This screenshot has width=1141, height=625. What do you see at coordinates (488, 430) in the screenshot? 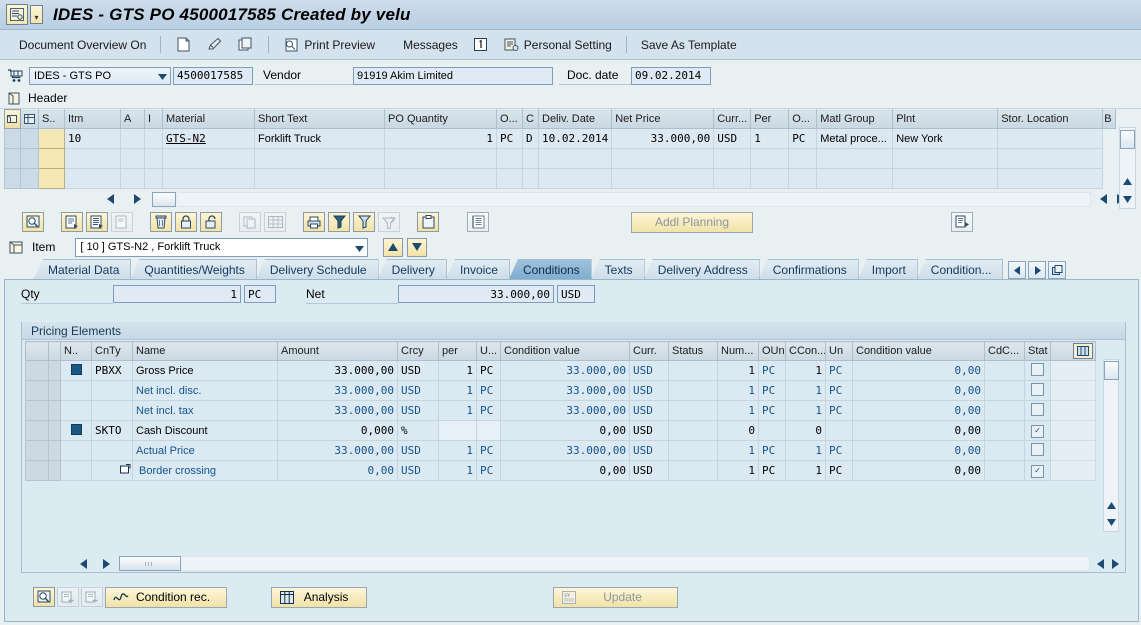
I see `cell-u` at bounding box center [488, 430].